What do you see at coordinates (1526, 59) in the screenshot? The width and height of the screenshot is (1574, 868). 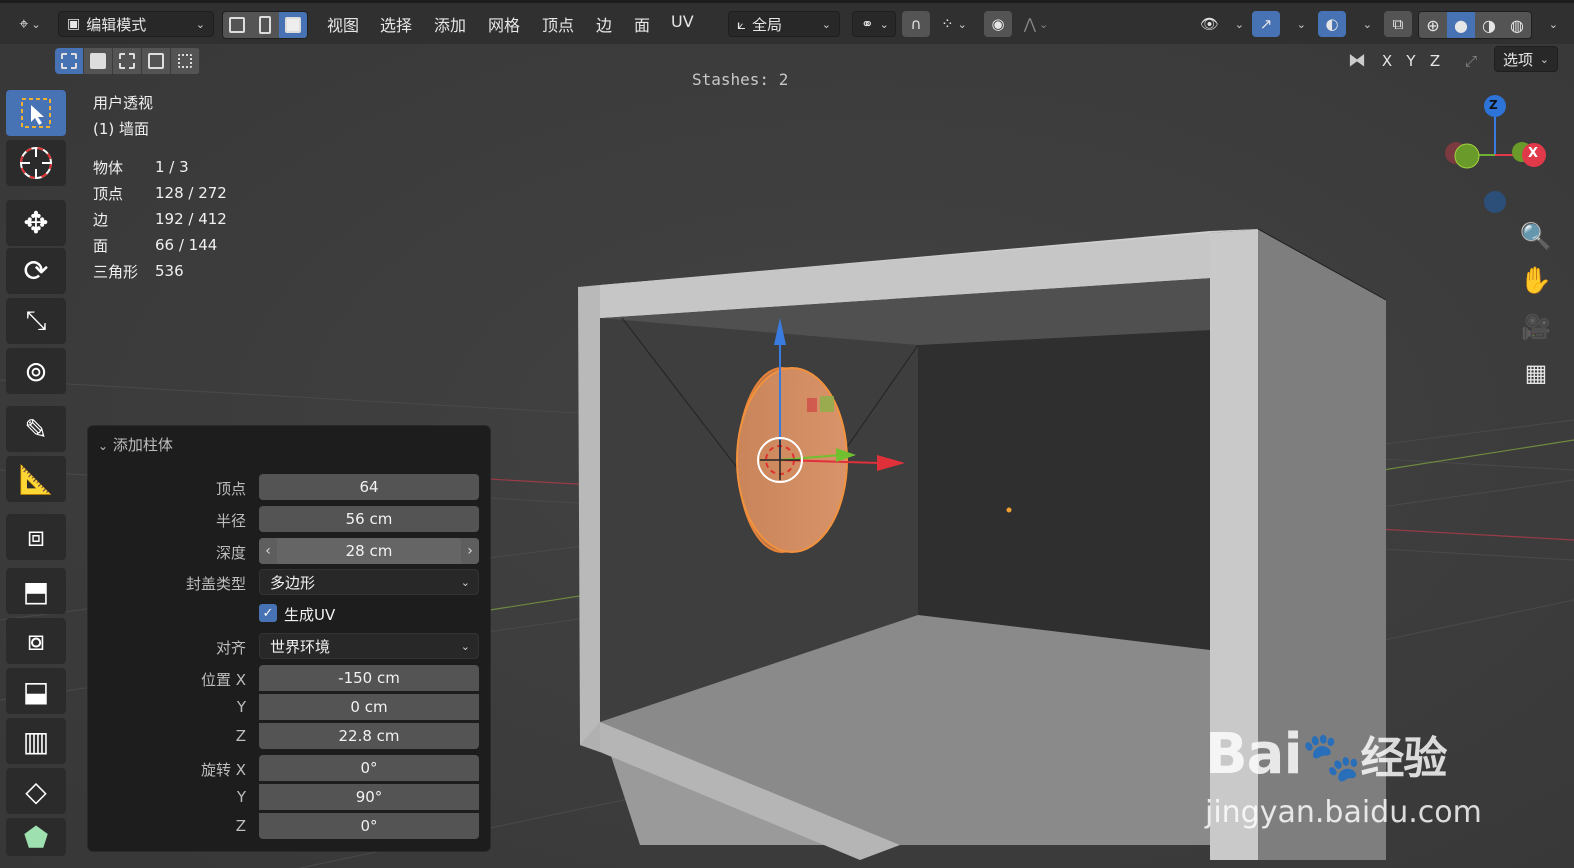 I see `options-dropdown: 选项 ⌄` at bounding box center [1526, 59].